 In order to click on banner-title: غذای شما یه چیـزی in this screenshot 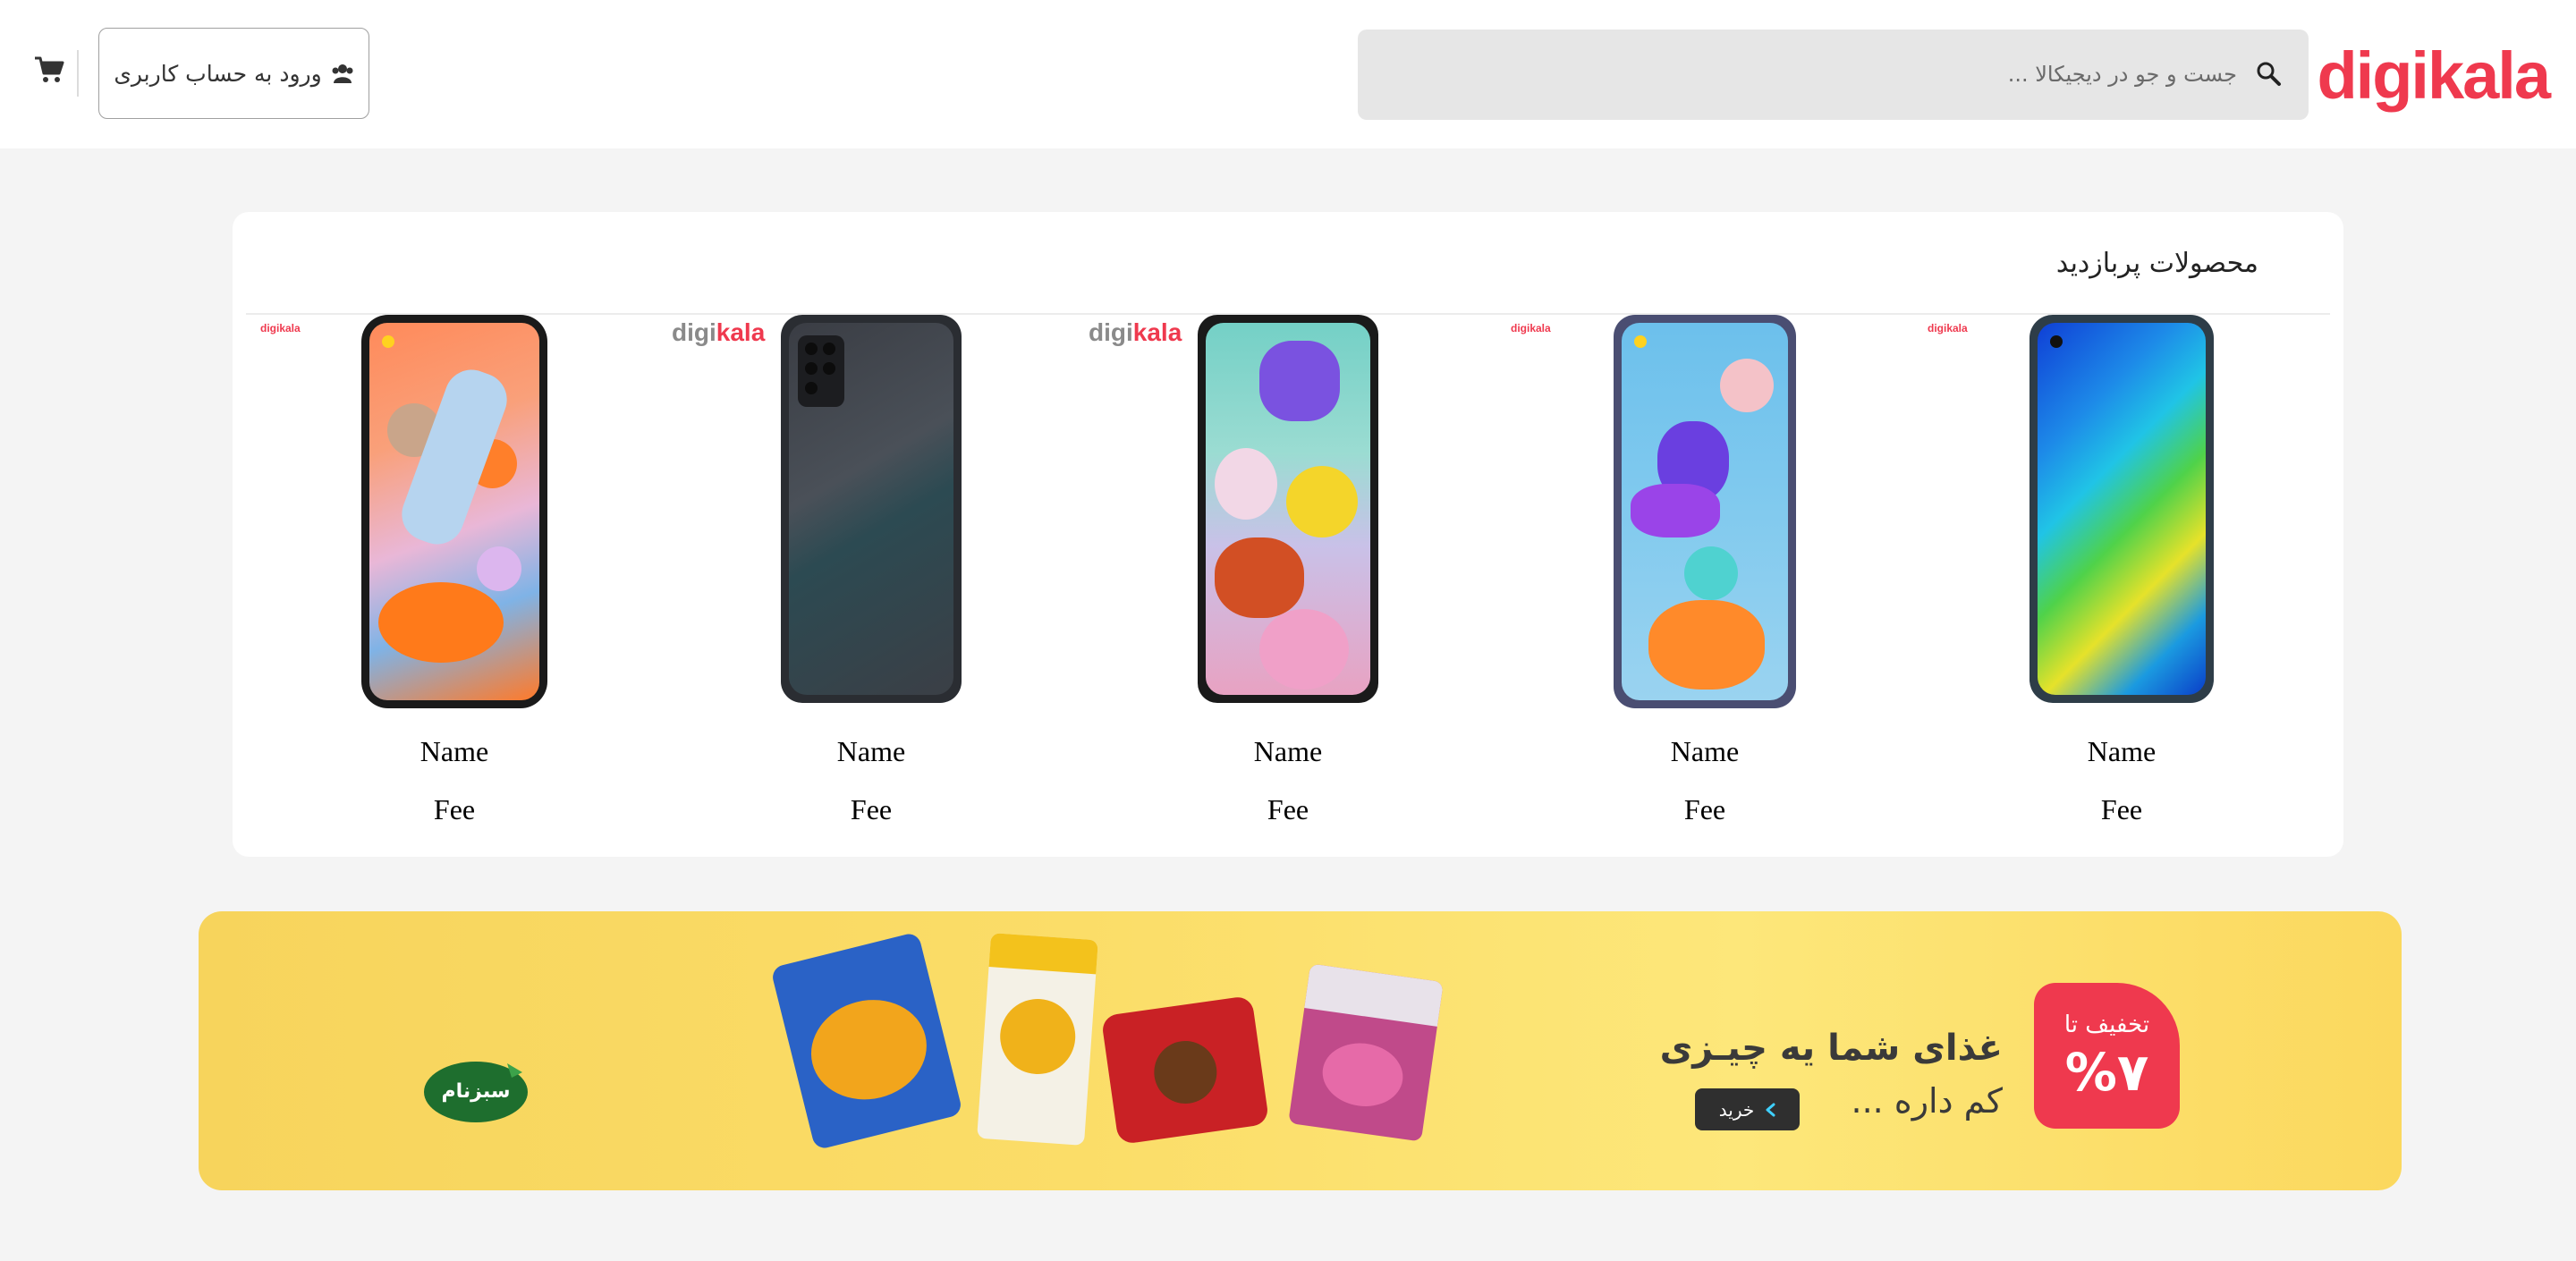, I will do `click(1831, 1048)`.